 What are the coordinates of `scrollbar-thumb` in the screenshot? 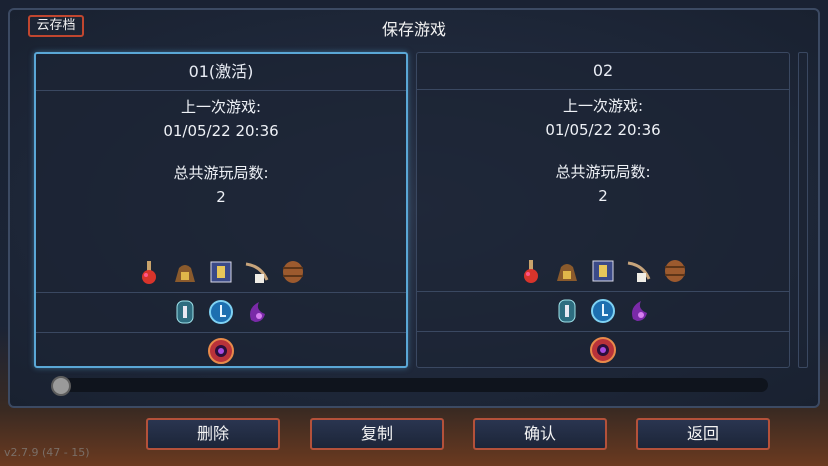 It's located at (61, 386).